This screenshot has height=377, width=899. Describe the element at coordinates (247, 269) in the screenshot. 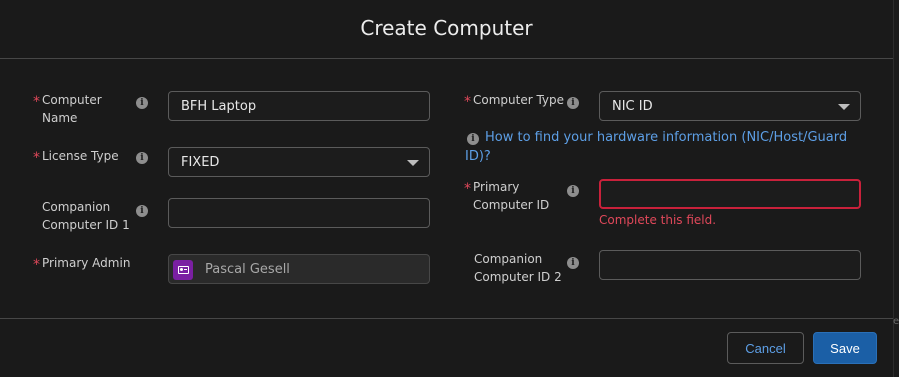

I see `primary-admin-value: Pascal Gesell` at that location.